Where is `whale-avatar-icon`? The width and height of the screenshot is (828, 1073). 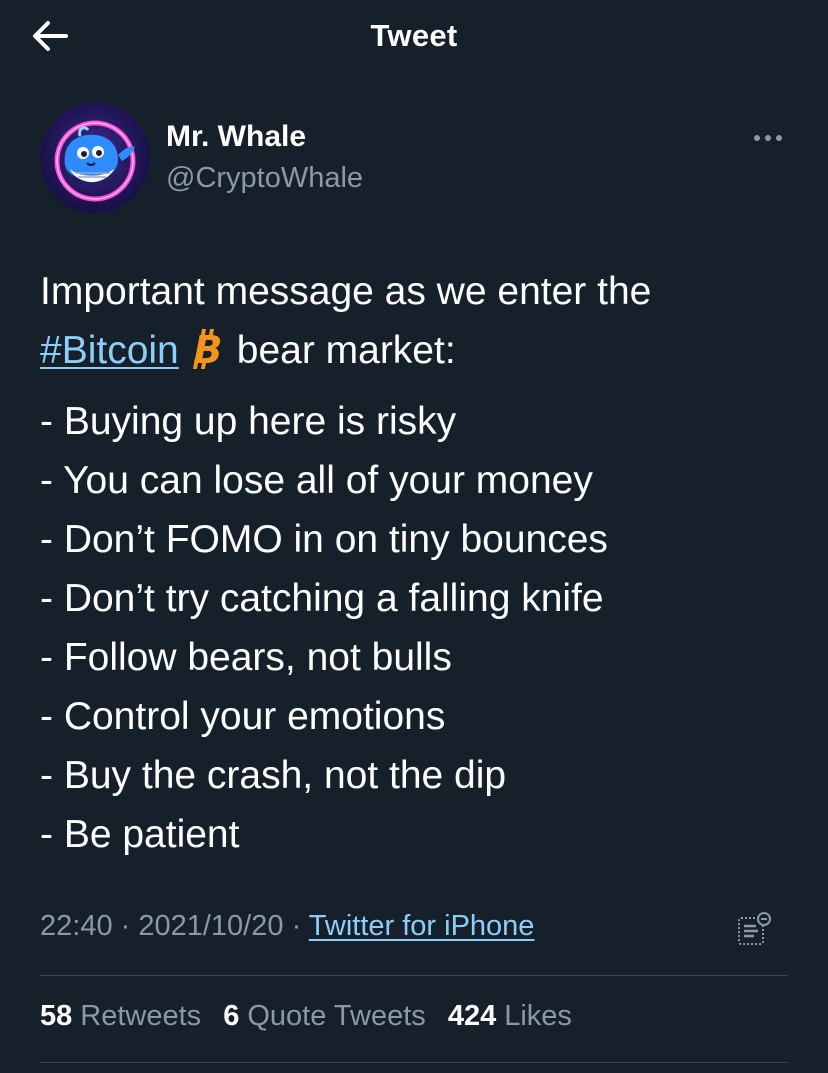 whale-avatar-icon is located at coordinates (95, 158).